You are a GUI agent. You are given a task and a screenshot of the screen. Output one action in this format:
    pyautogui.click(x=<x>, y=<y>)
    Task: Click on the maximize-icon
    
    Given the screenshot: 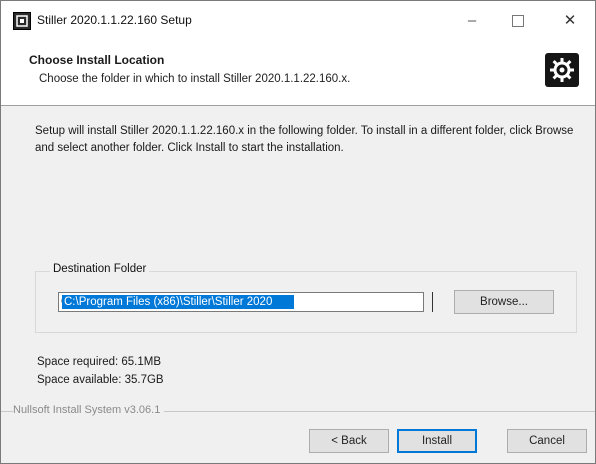 What is the action you would take?
    pyautogui.click(x=518, y=21)
    